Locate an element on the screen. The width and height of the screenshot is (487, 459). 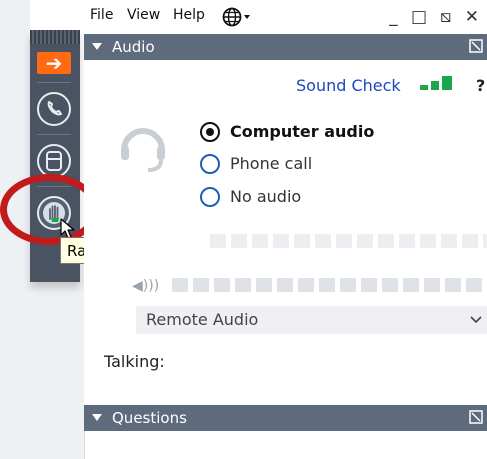
radio-label: No audio is located at coordinates (266, 196).